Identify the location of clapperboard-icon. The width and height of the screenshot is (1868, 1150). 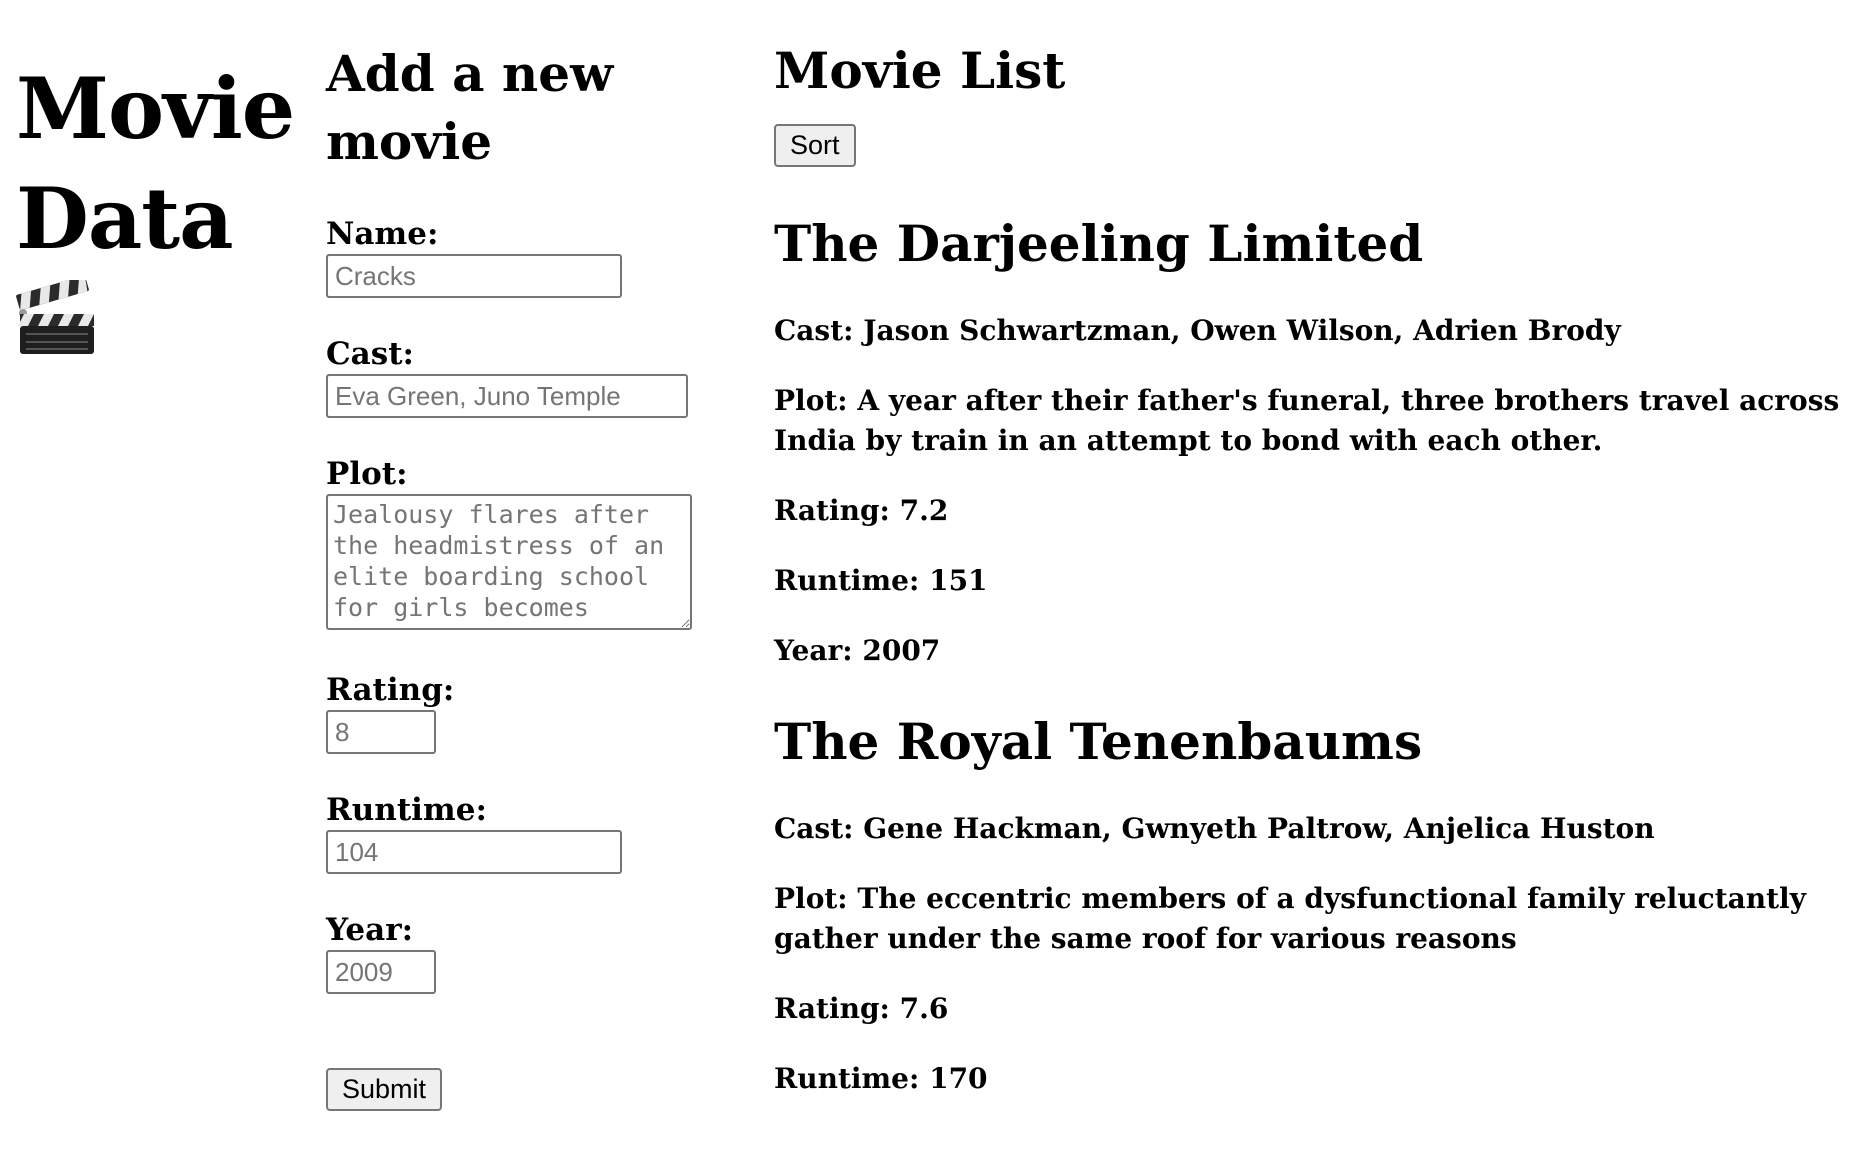
(55, 317).